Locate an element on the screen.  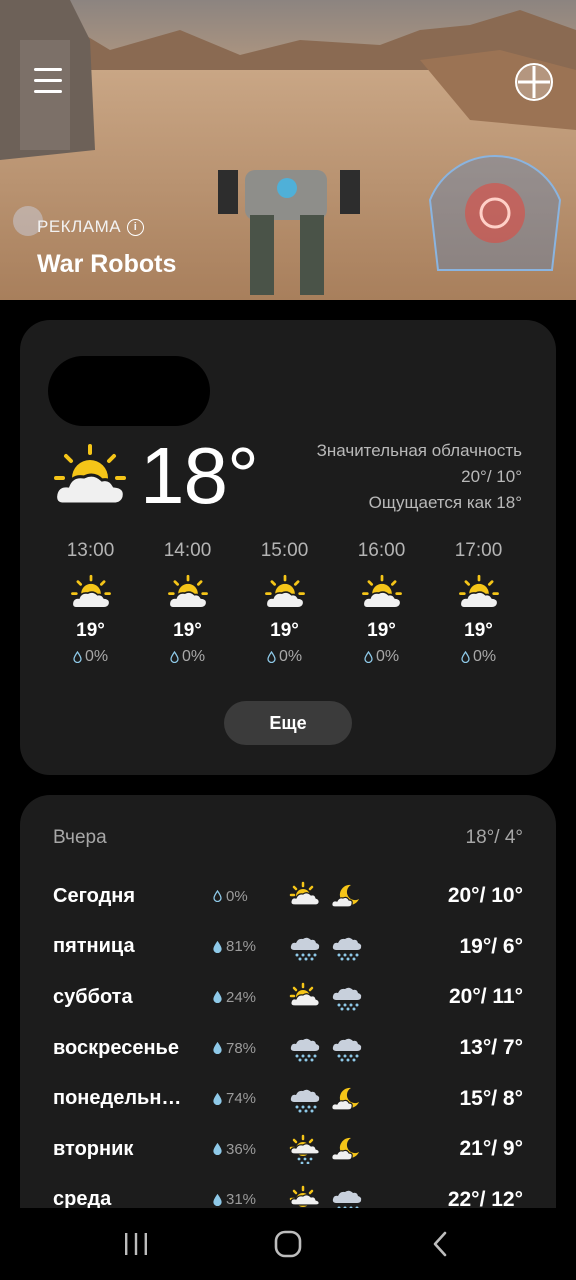
day-precip: 78% is located at coordinates (251, 1048).